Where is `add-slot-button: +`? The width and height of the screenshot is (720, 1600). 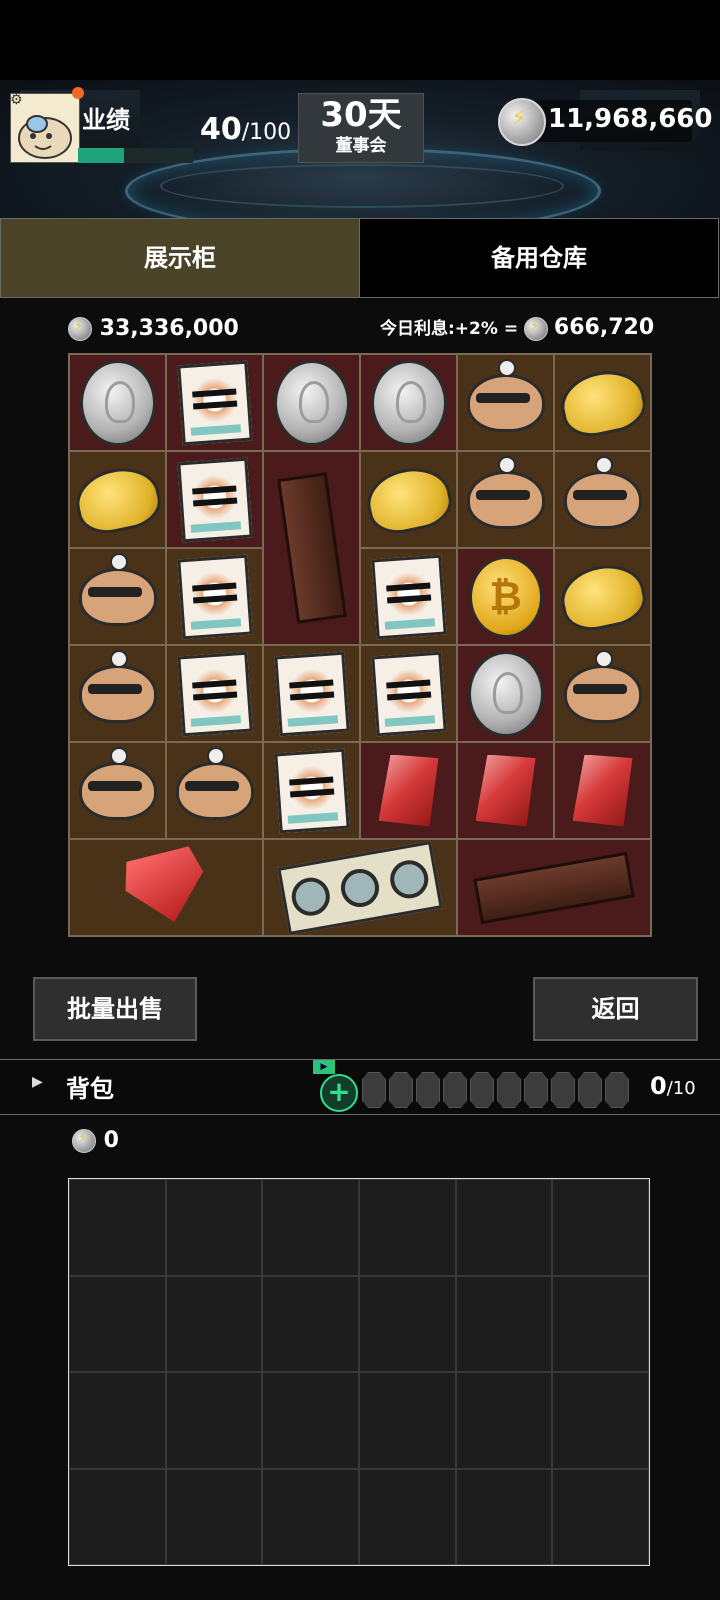
add-slot-button: + is located at coordinates (339, 1093).